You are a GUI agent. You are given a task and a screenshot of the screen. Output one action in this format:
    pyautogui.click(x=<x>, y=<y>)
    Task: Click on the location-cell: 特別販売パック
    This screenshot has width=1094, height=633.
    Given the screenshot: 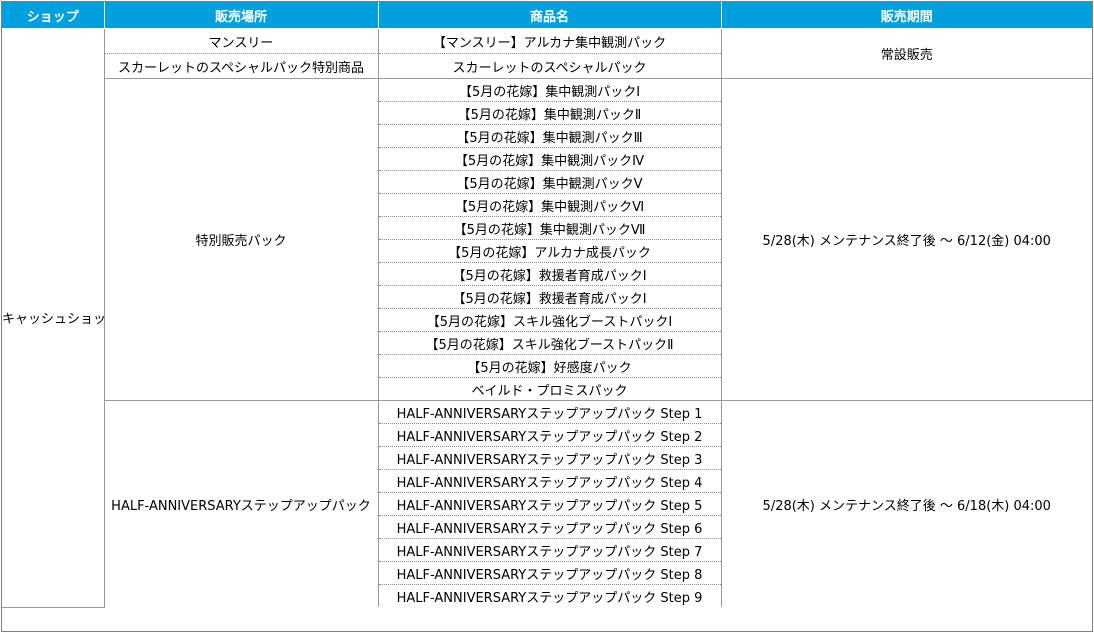 What is the action you would take?
    pyautogui.click(x=241, y=239)
    